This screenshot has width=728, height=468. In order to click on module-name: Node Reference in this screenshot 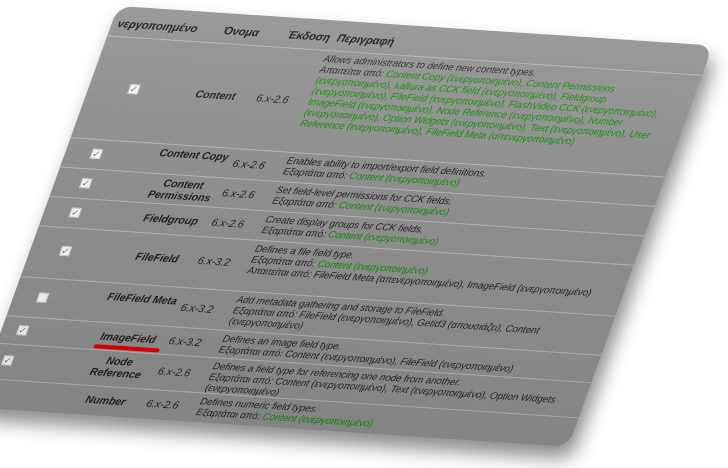, I will do `click(115, 368)`.